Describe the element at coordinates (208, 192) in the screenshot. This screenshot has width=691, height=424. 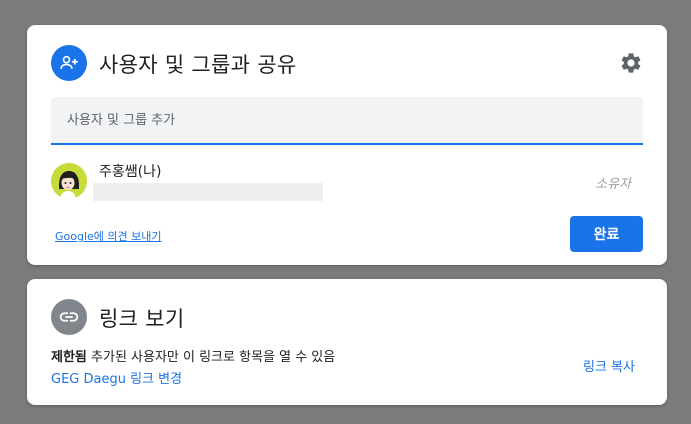
I see `person-email-redacted` at that location.